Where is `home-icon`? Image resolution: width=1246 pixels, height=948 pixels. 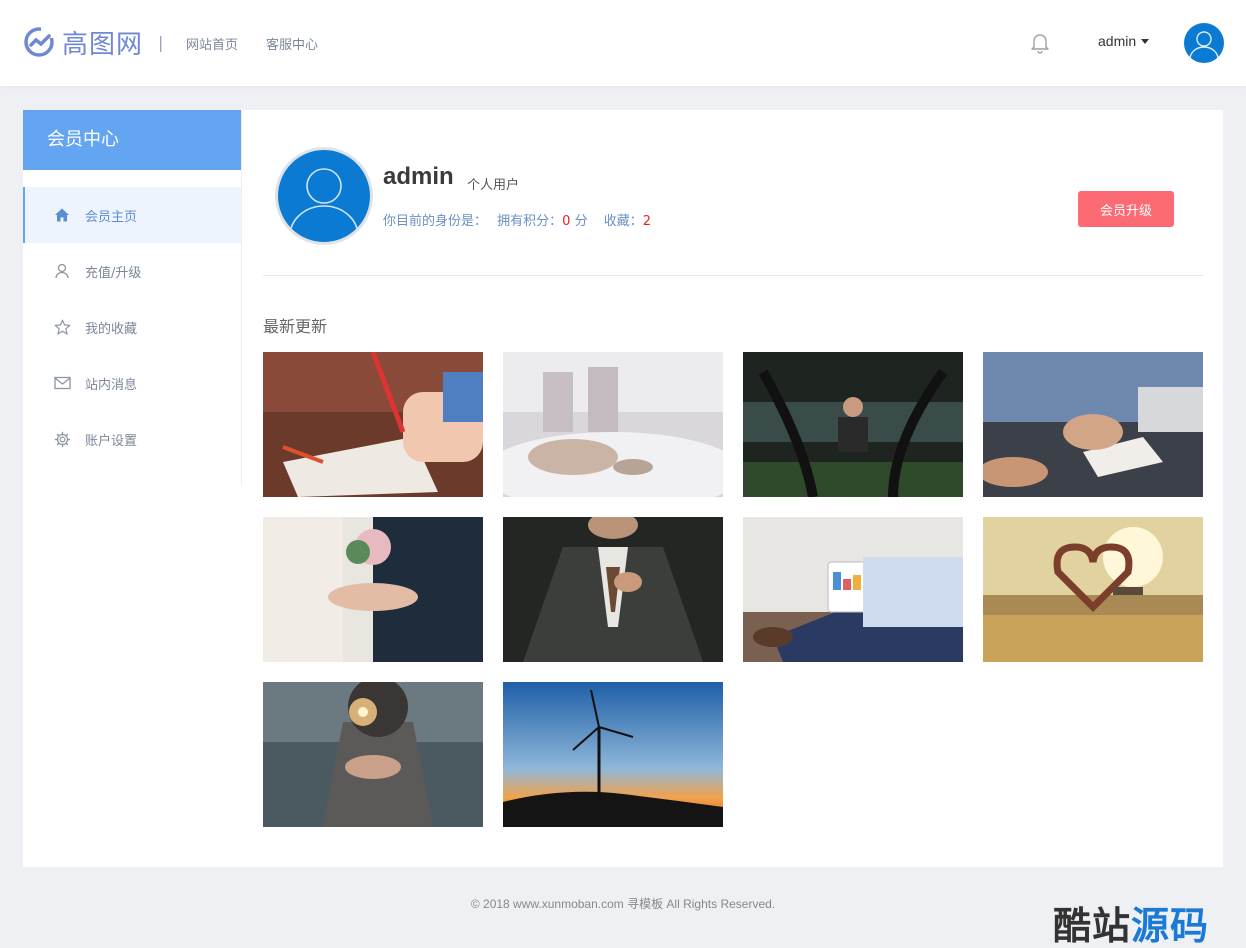 home-icon is located at coordinates (62, 215).